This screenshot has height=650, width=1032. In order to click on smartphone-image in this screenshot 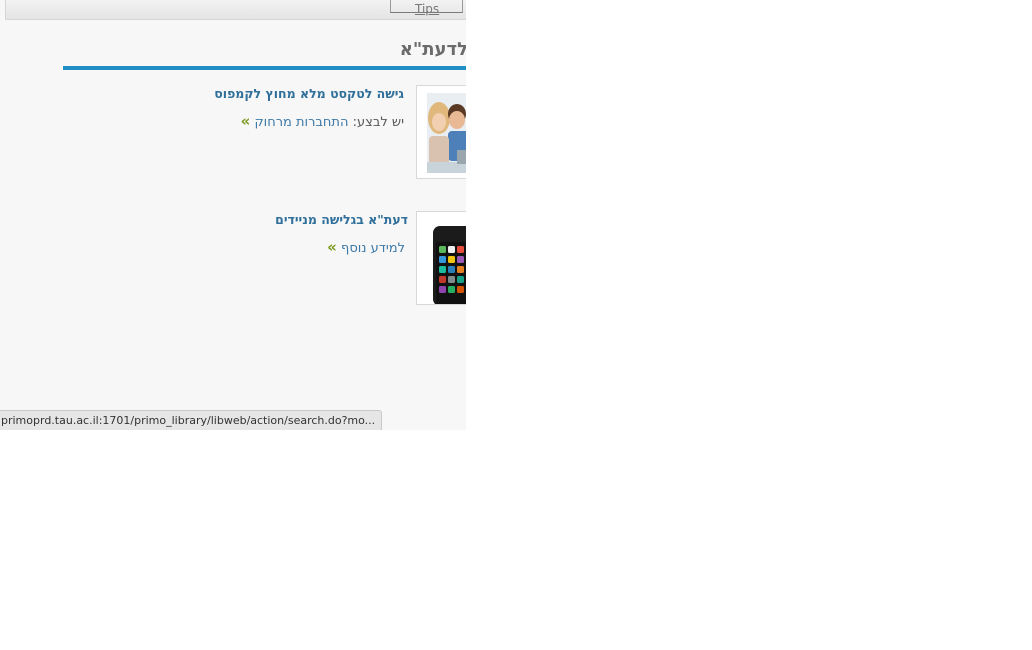, I will do `click(441, 258)`.